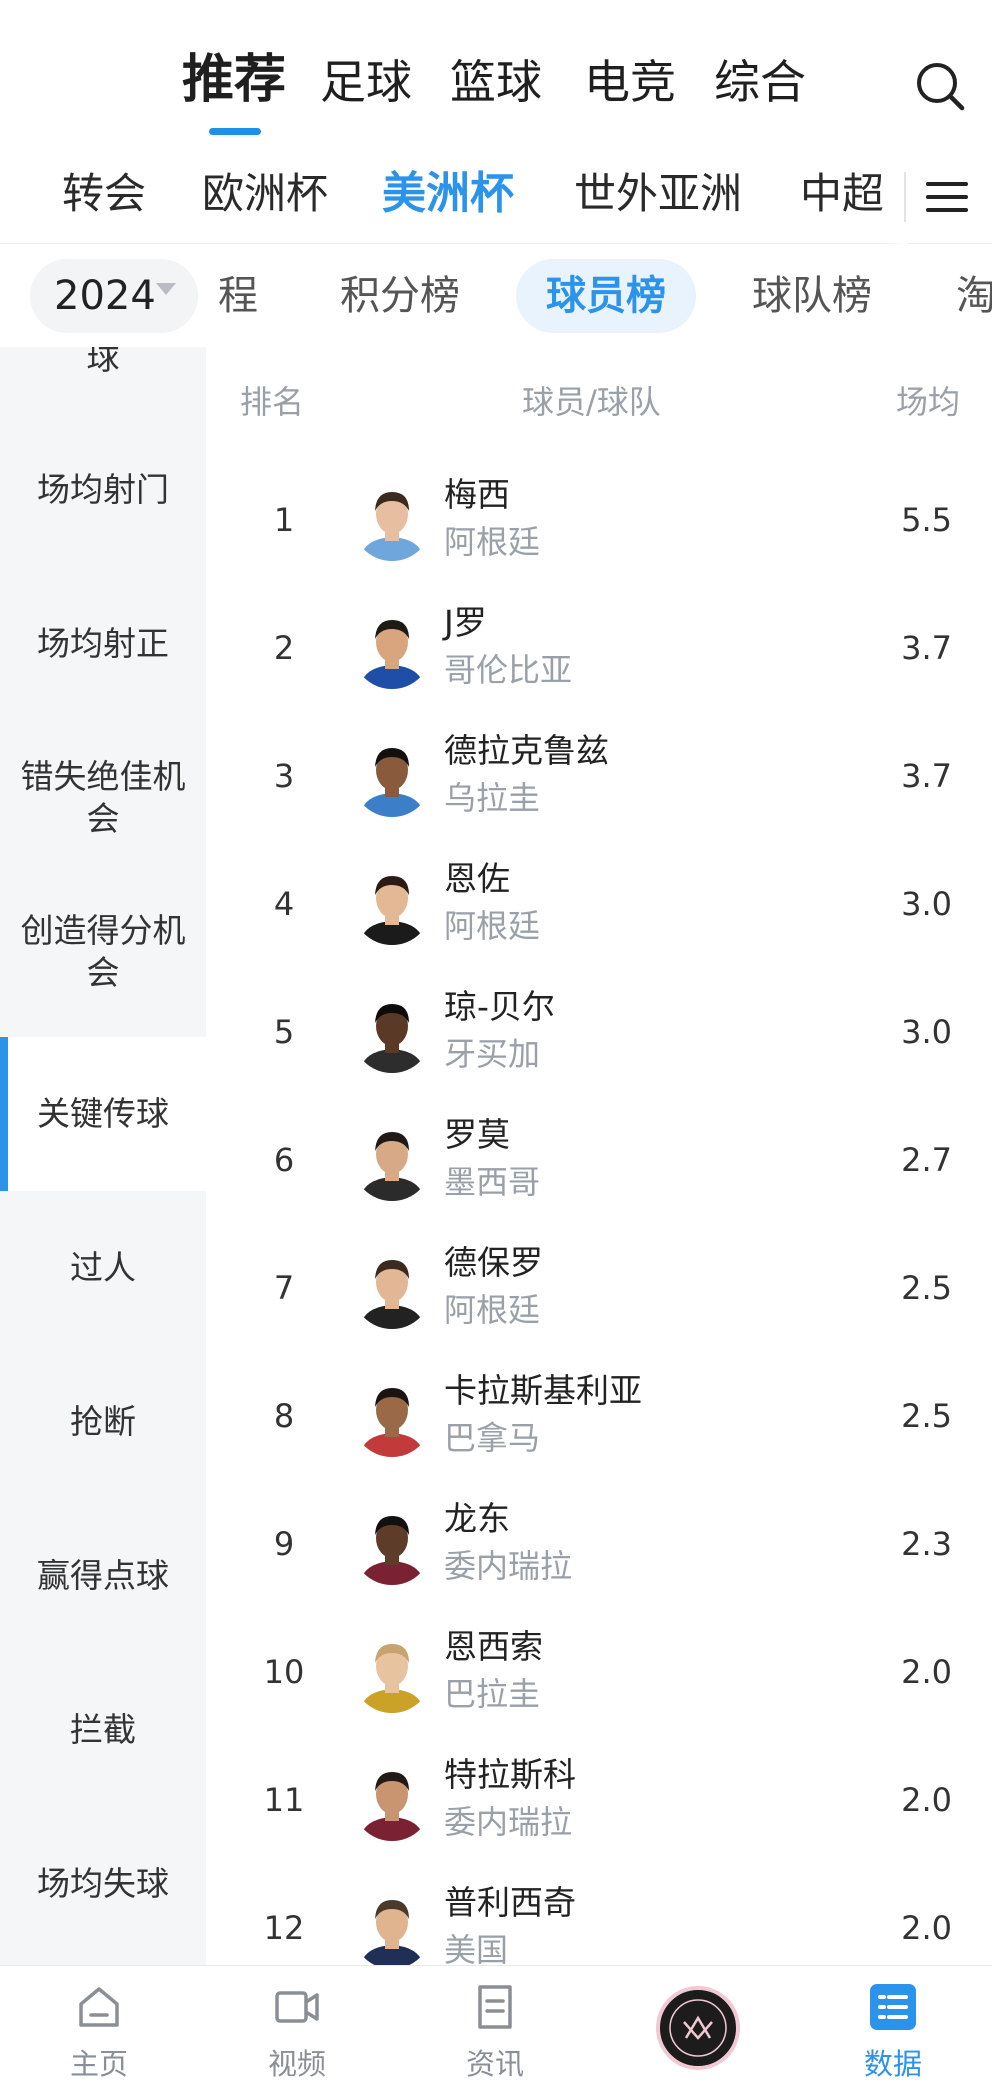 Image resolution: width=992 pixels, height=2097 pixels. I want to click on table-row: 7 德保罗 阿根廷 2.5, so click(599, 1289).